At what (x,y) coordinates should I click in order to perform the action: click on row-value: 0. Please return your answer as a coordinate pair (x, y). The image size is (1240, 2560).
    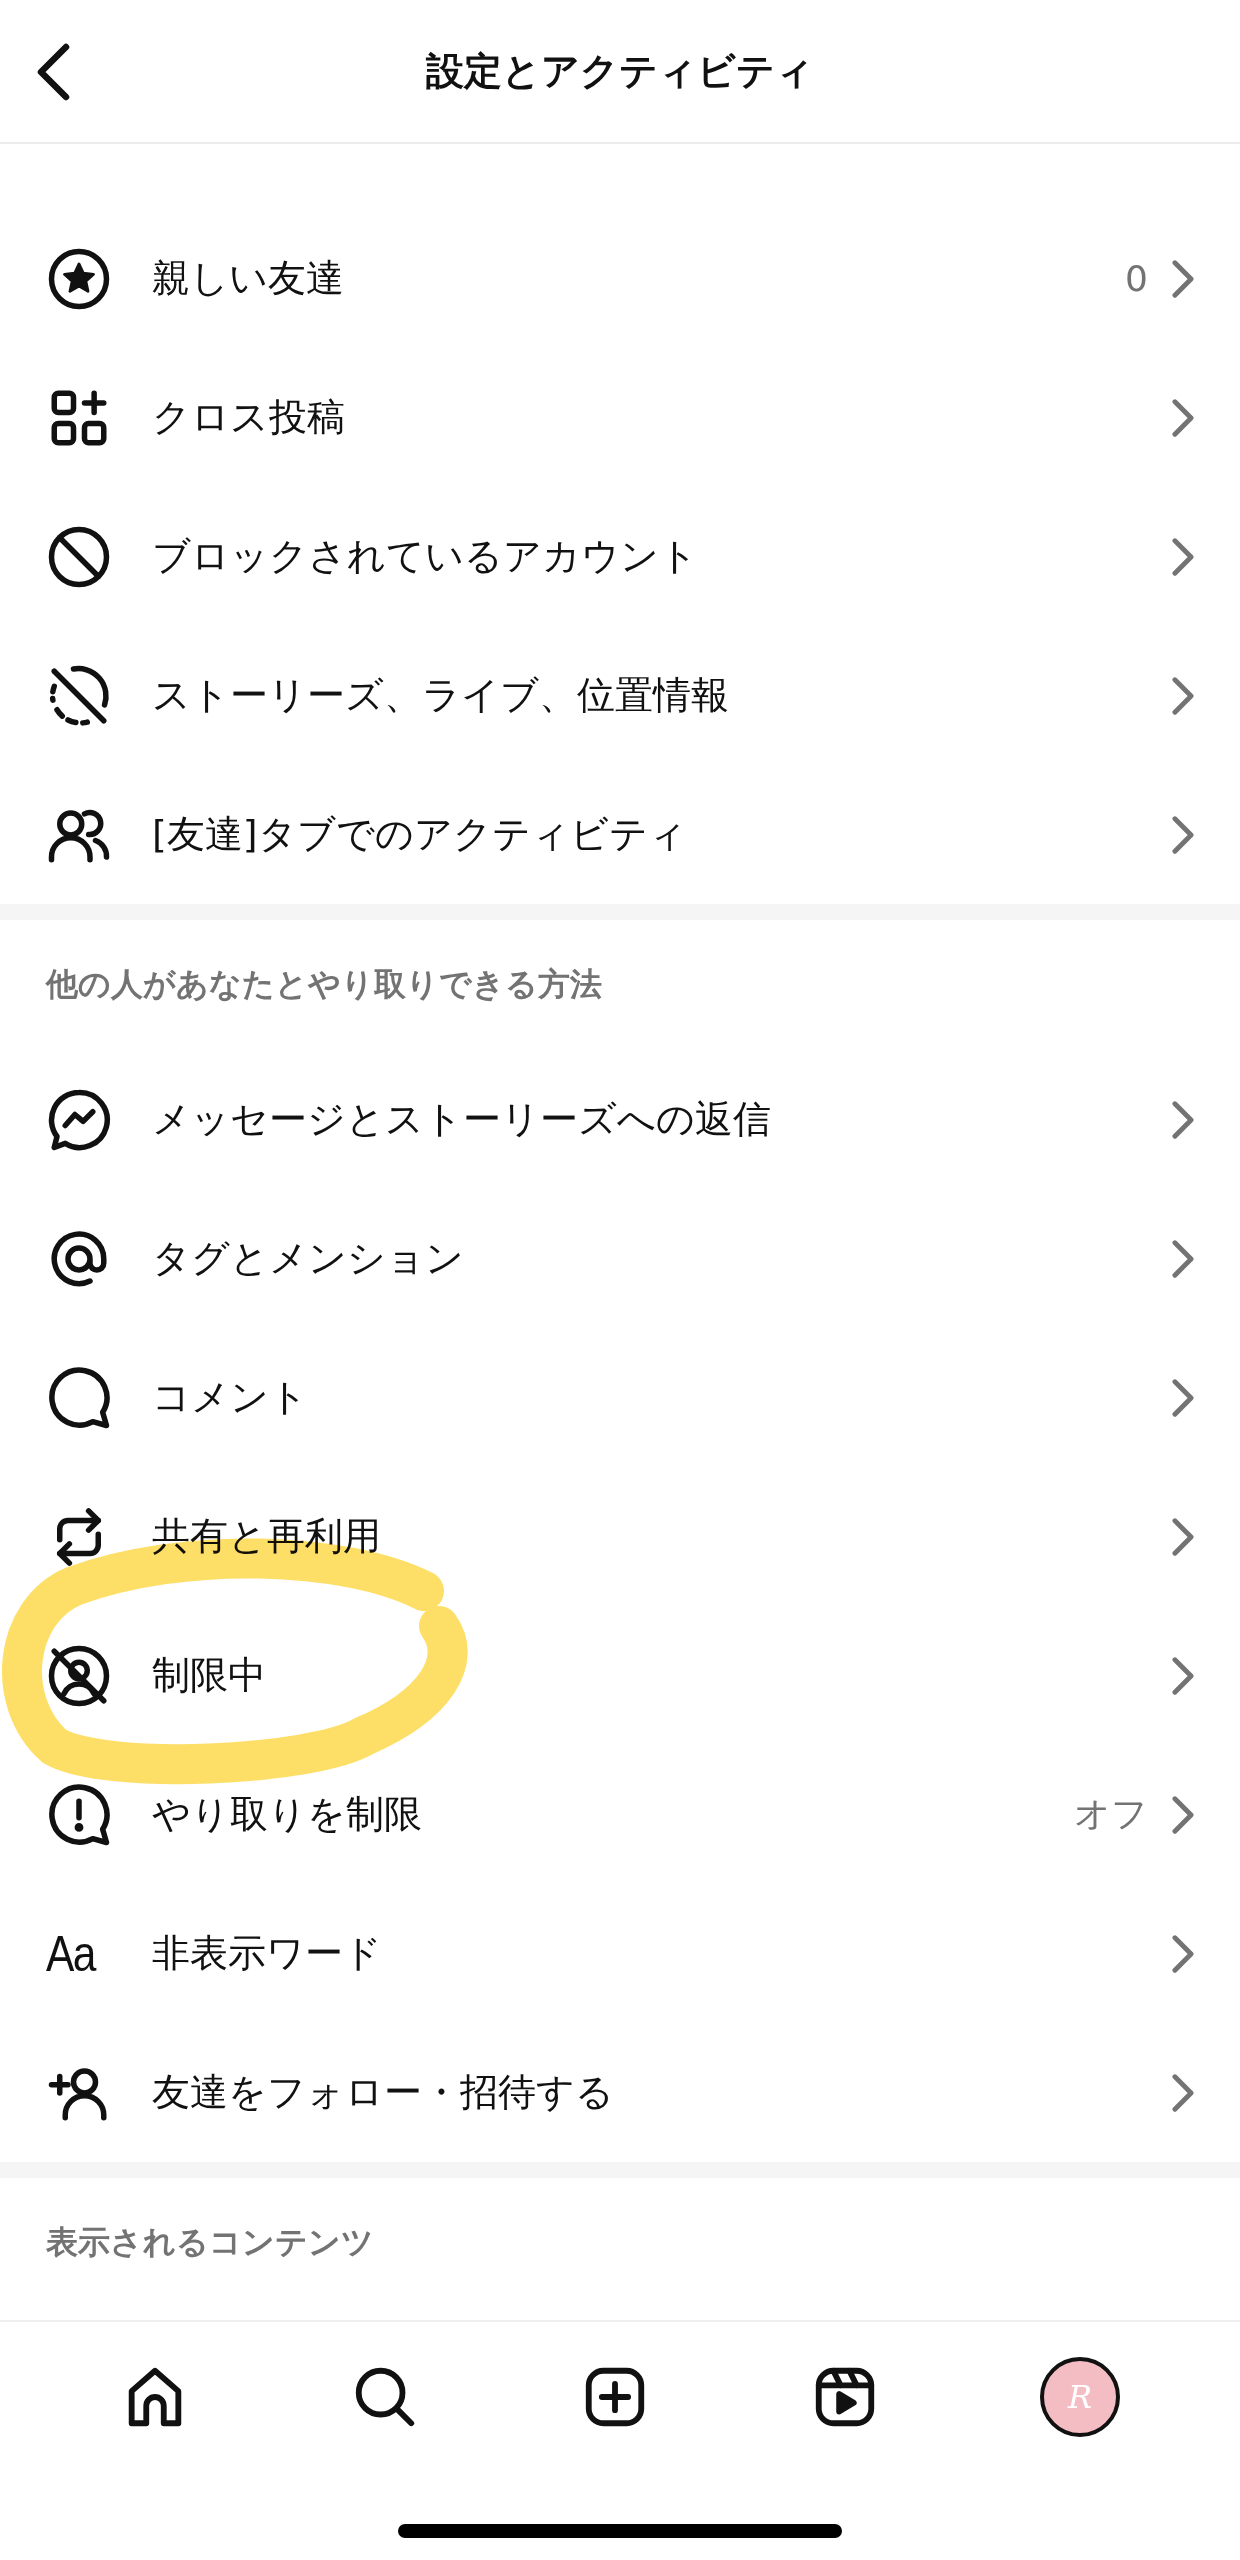
    Looking at the image, I should click on (1136, 278).